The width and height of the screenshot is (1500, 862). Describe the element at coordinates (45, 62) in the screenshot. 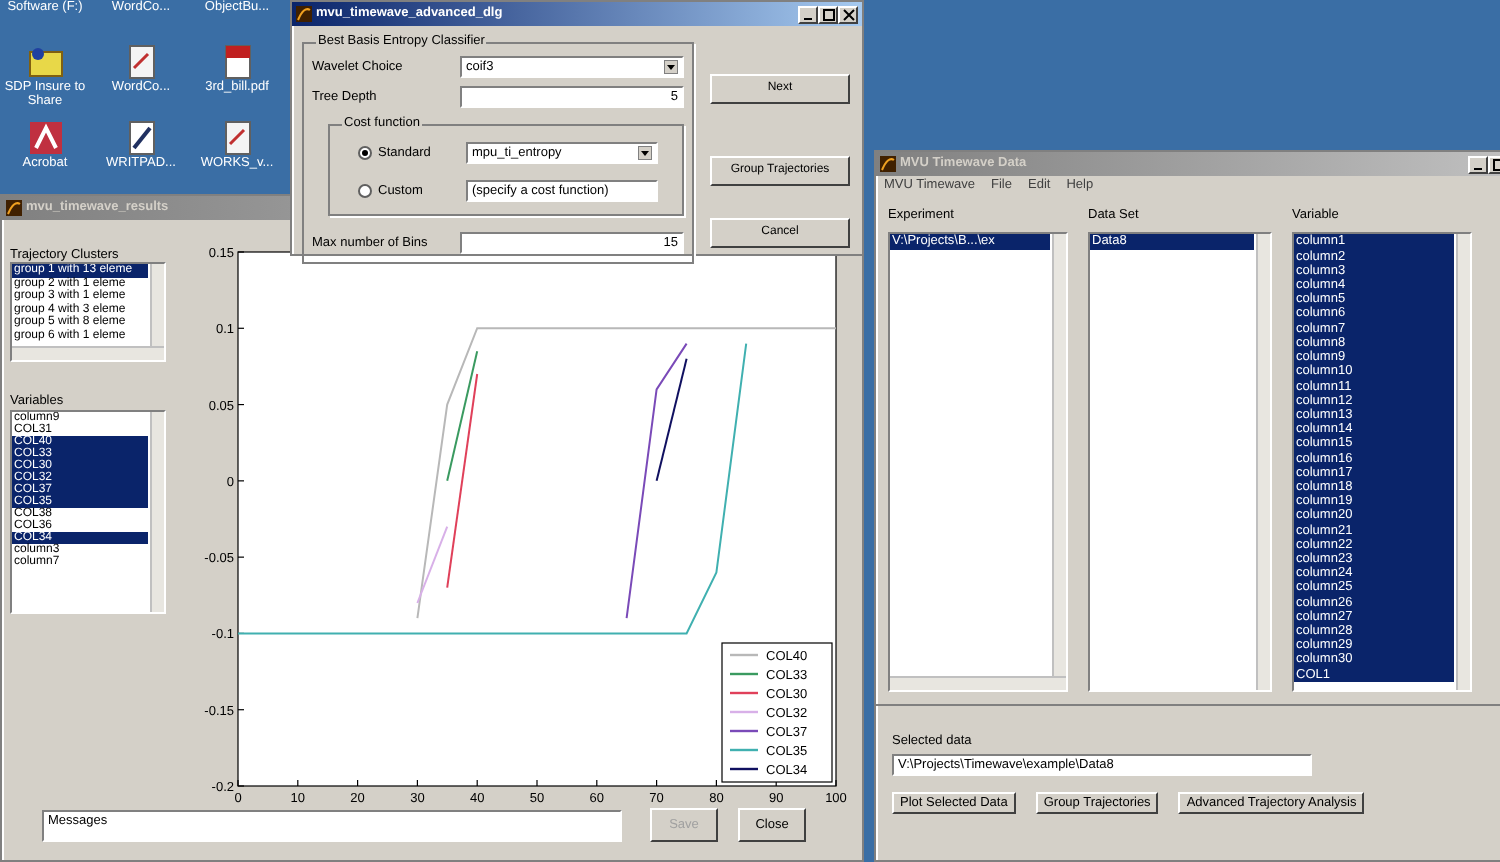

I see `folder-icon` at that location.